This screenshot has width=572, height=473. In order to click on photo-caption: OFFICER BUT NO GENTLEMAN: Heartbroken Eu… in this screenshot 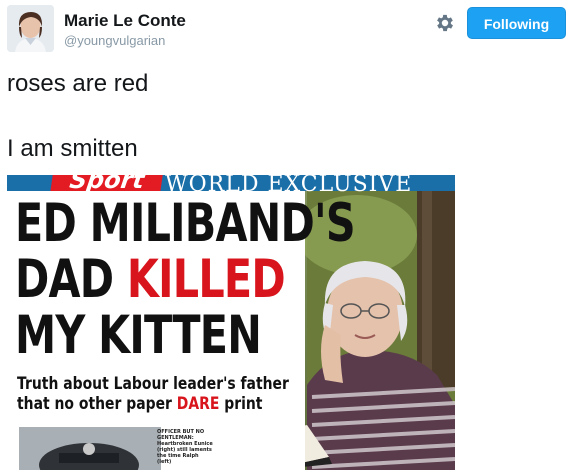, I will do `click(185, 447)`.